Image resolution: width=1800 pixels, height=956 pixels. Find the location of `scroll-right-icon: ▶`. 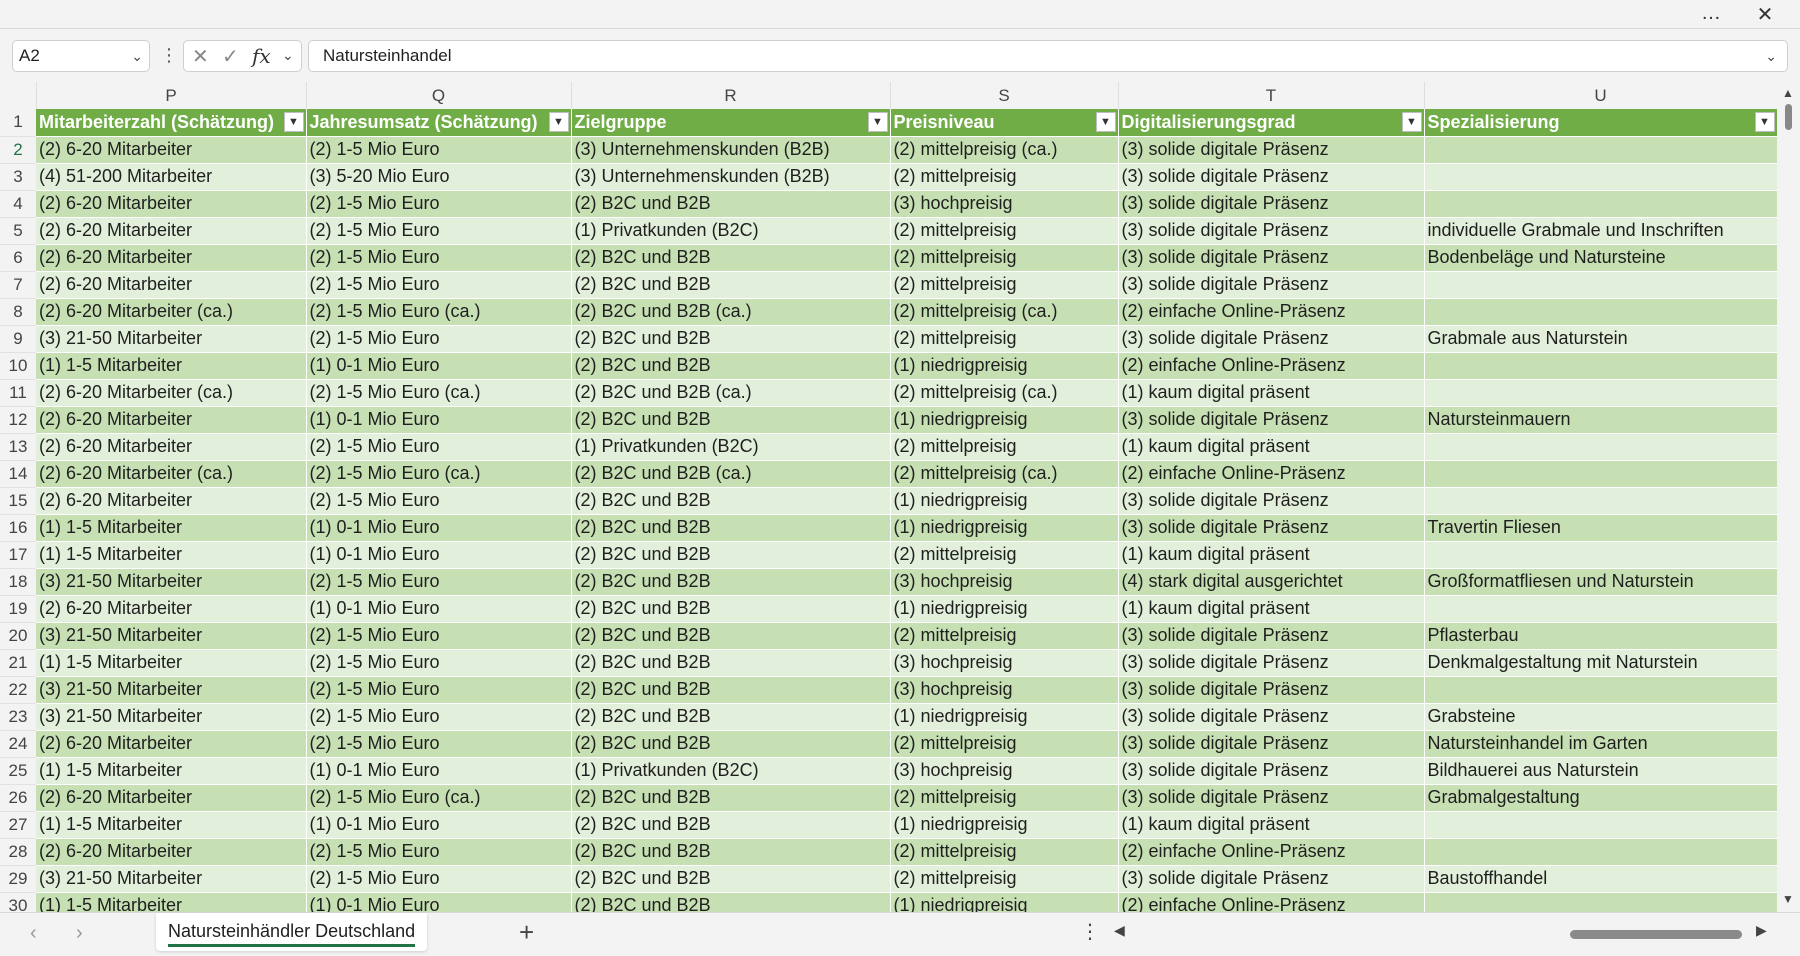

scroll-right-icon: ▶ is located at coordinates (1761, 930).